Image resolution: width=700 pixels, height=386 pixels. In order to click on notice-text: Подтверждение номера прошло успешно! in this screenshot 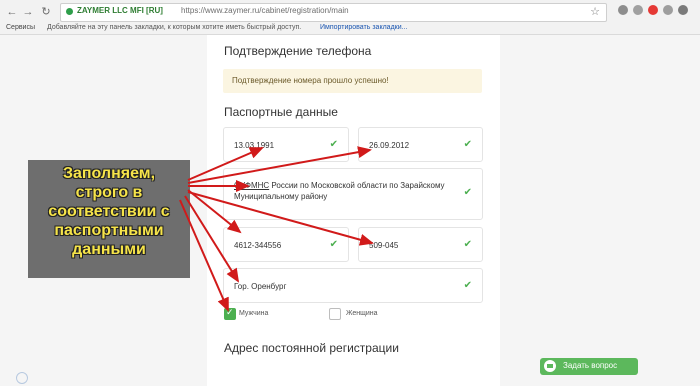, I will do `click(310, 80)`.